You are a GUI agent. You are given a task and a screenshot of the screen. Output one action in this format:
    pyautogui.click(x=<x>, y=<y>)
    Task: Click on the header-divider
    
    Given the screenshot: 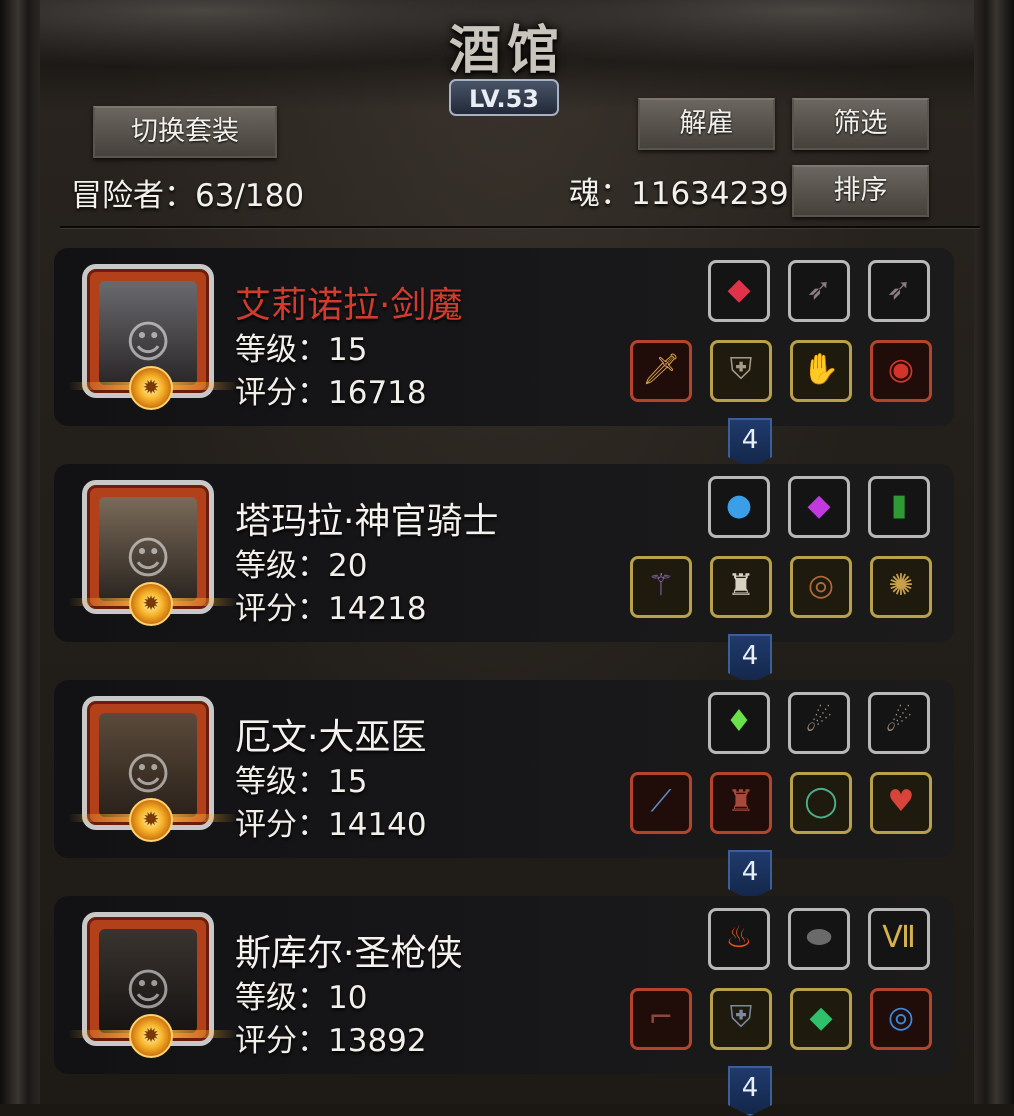 What is the action you would take?
    pyautogui.click(x=520, y=227)
    